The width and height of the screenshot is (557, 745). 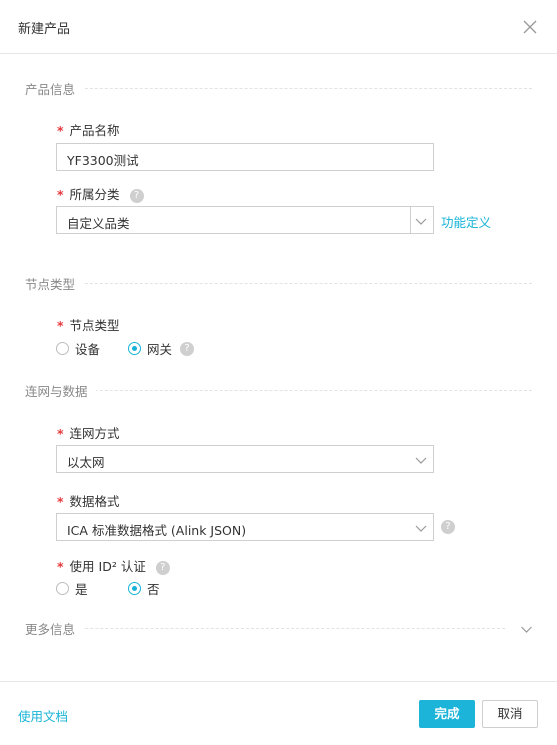 I want to click on node-type-gateway-radio: 网关 ?, so click(x=161, y=348).